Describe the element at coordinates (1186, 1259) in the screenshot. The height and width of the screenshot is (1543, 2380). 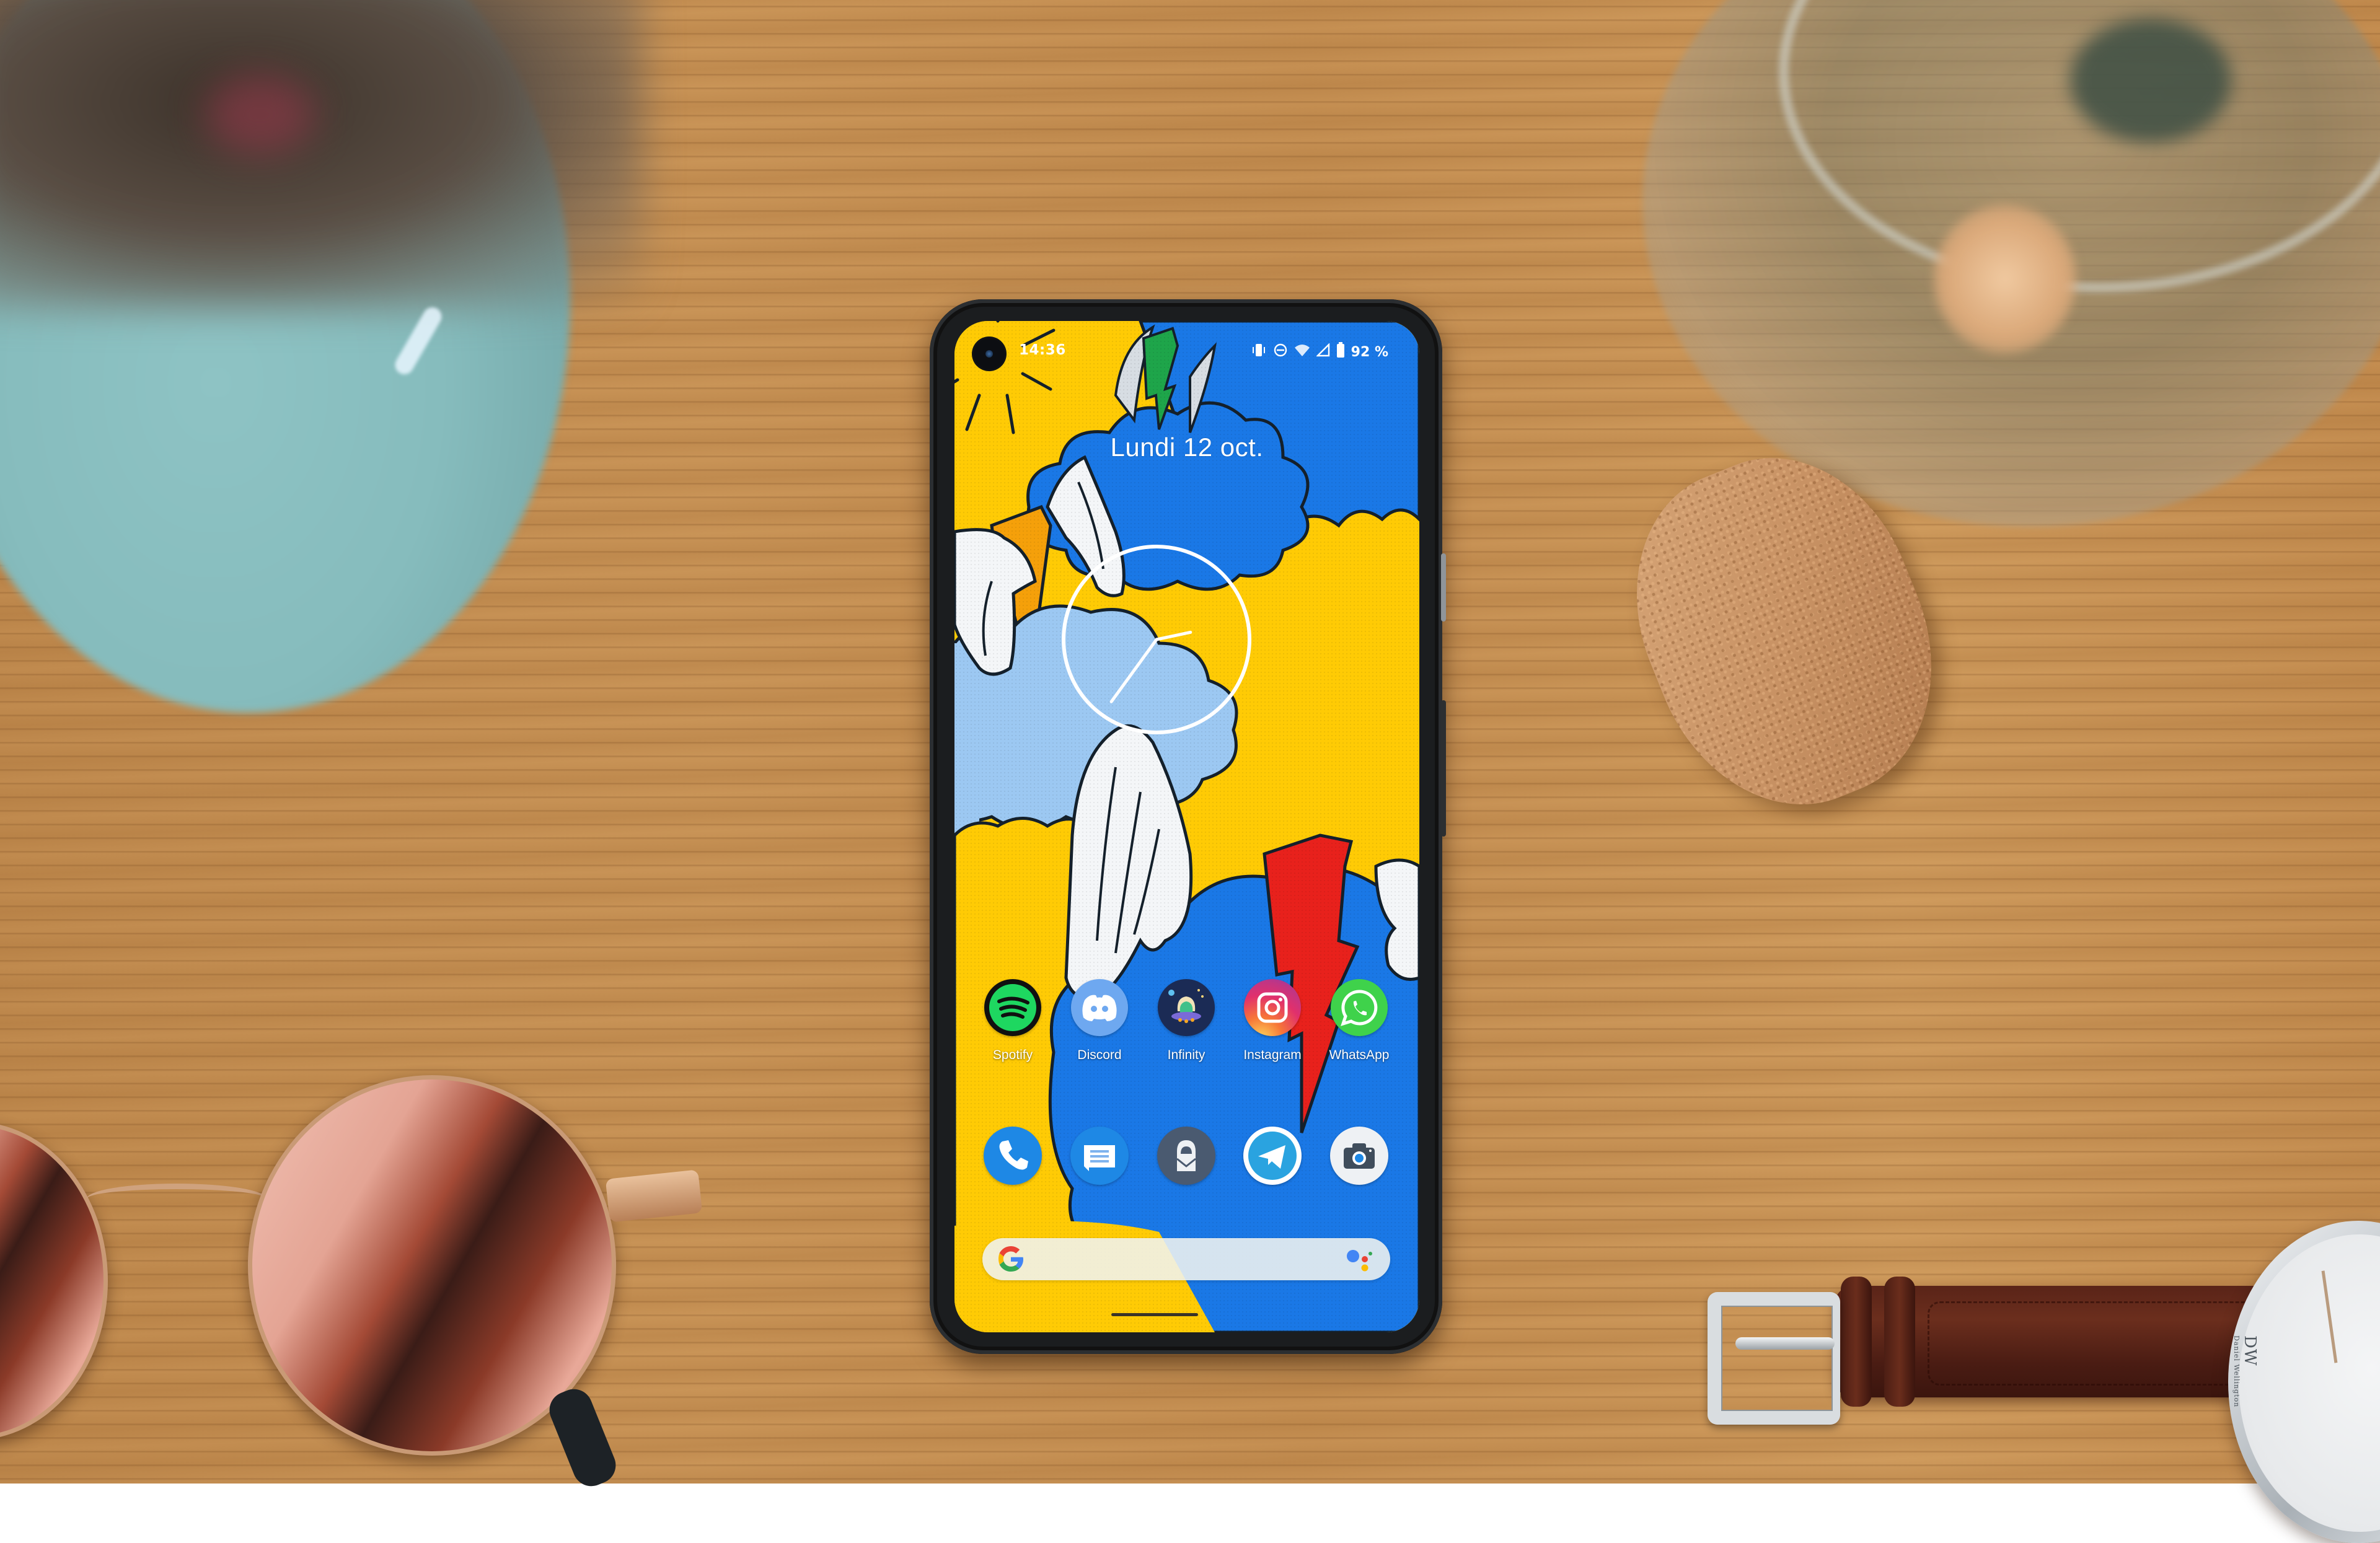
I see `google-search-bar` at that location.